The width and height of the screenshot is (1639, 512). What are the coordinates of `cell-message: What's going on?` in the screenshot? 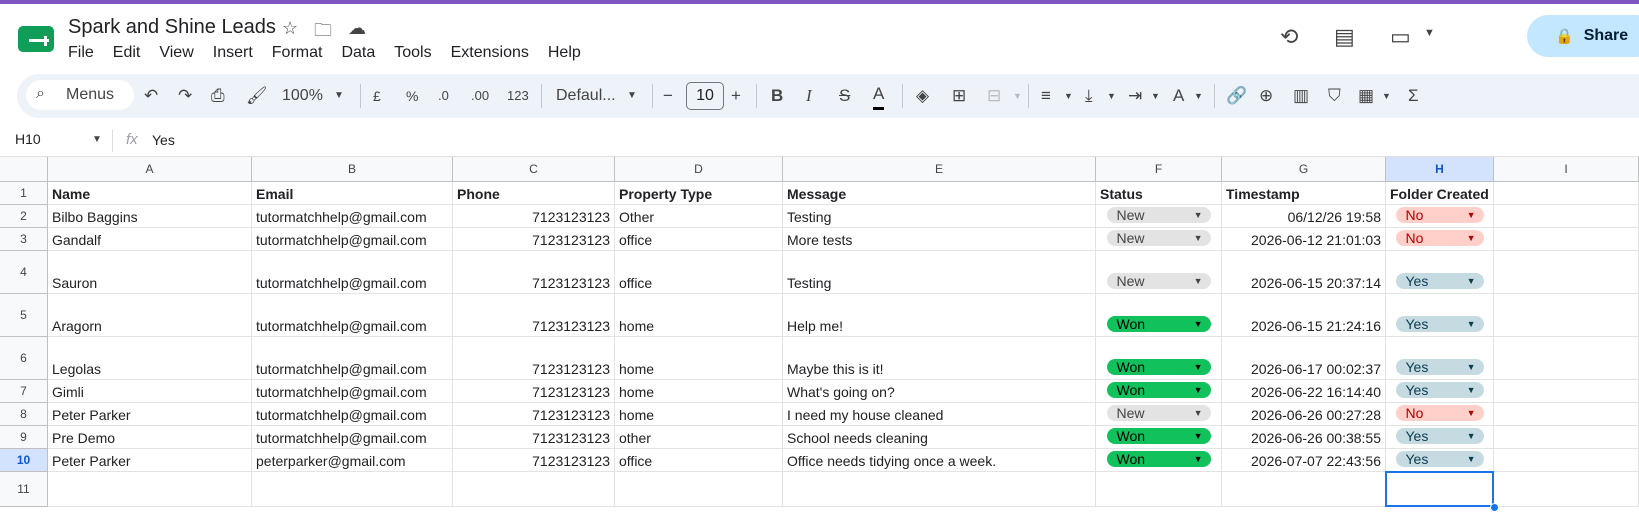 It's located at (939, 391).